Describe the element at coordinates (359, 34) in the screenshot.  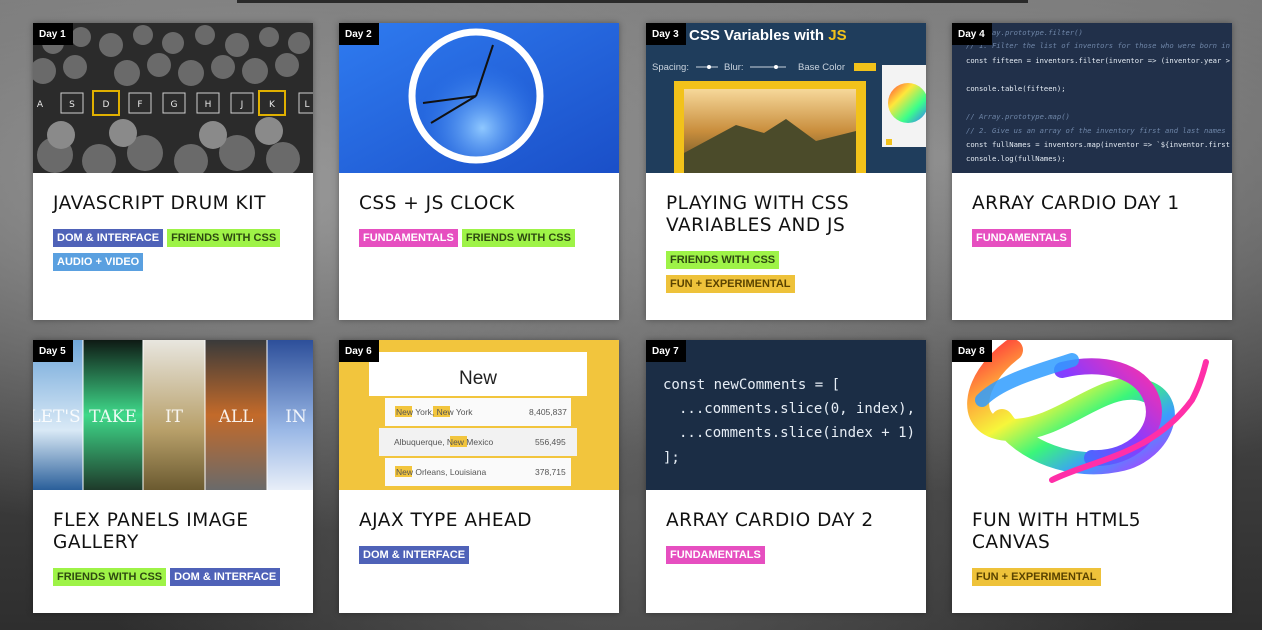
I see `day-badge: Day 2` at that location.